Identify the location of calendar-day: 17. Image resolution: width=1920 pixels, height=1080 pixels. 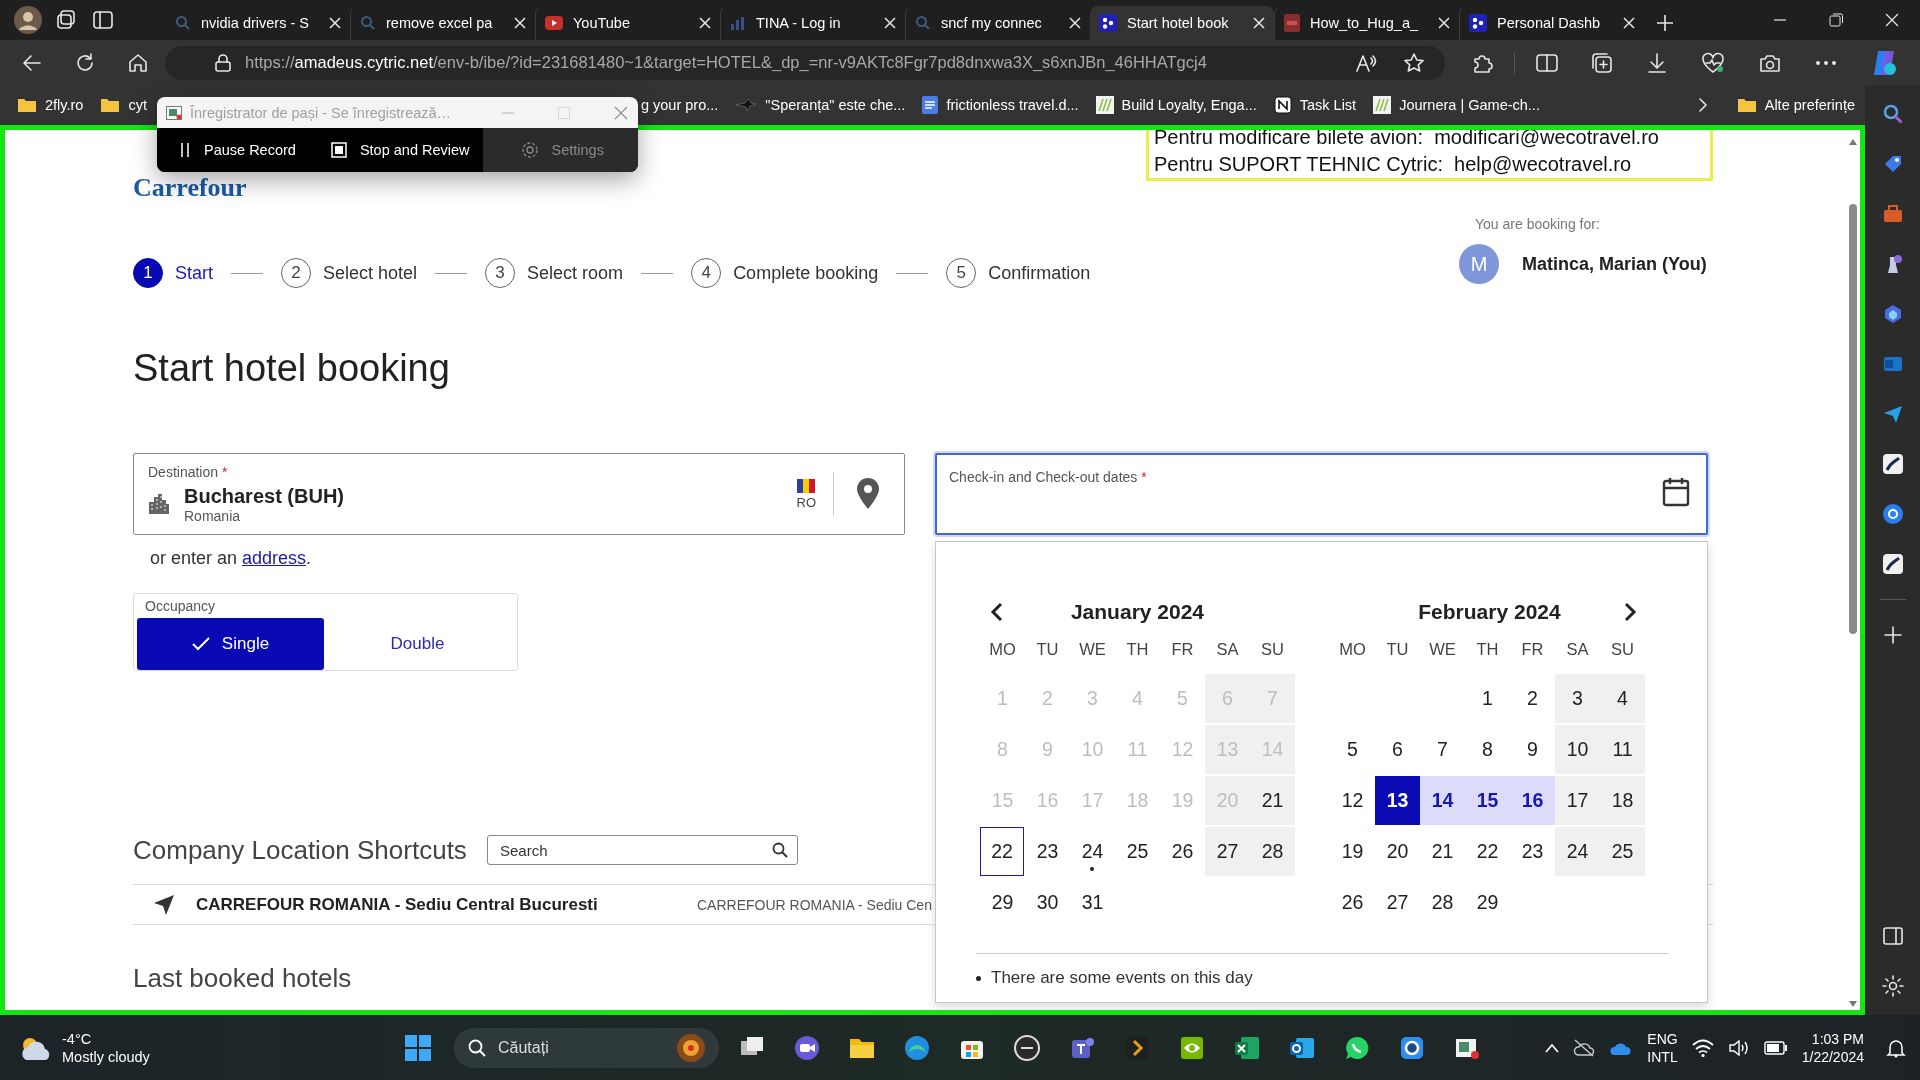
(1577, 800).